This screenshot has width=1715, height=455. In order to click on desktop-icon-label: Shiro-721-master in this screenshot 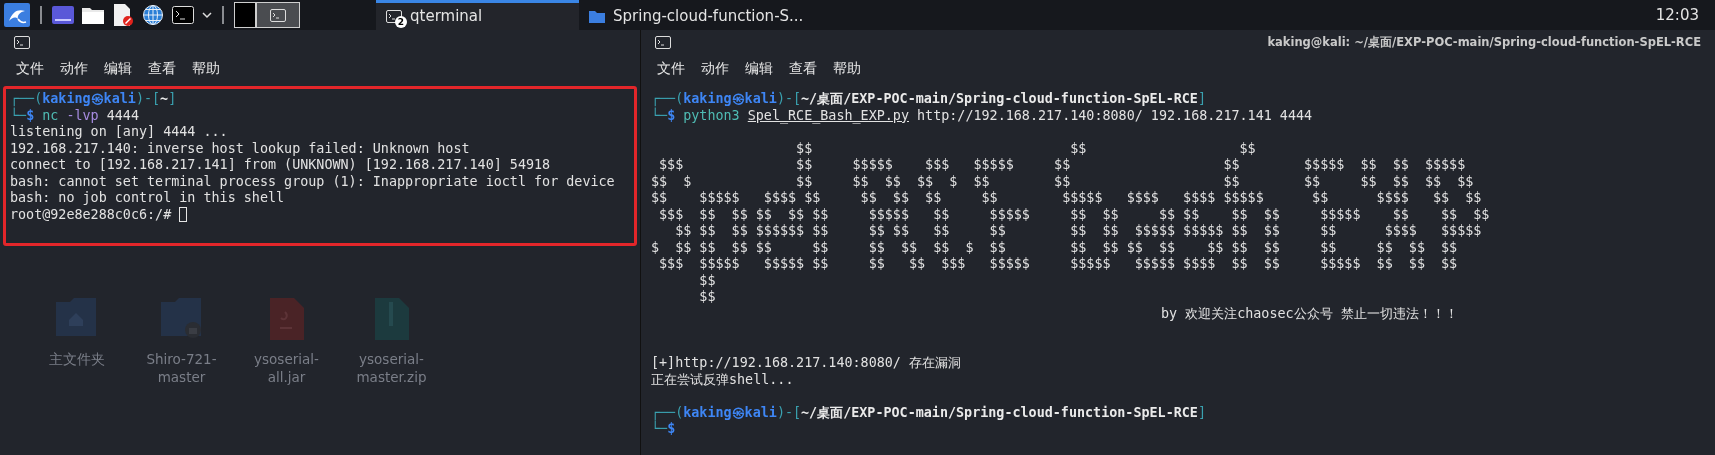, I will do `click(181, 368)`.